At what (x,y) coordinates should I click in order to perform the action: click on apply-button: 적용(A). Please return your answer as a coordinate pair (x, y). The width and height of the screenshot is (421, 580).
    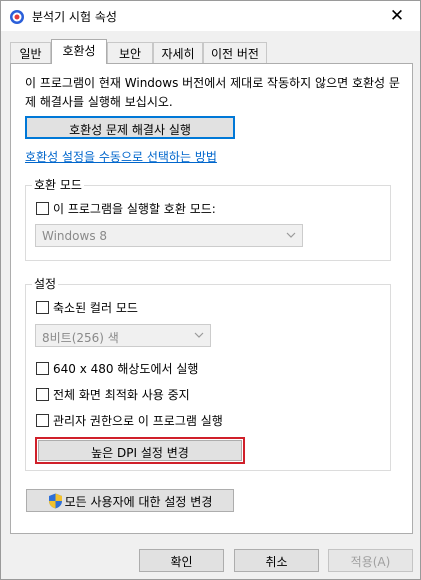
    Looking at the image, I should click on (370, 560).